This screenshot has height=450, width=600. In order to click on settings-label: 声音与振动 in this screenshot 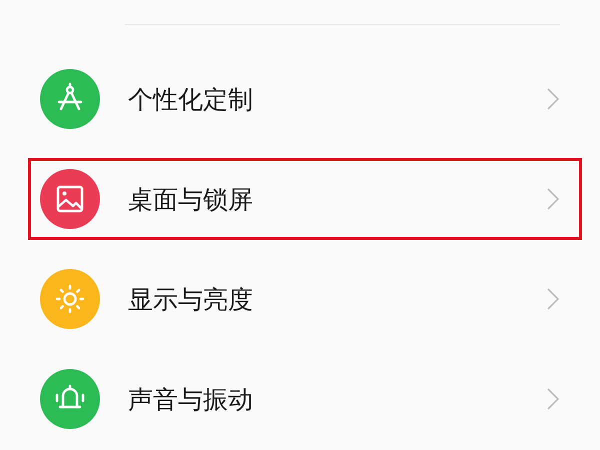, I will do `click(337, 399)`.